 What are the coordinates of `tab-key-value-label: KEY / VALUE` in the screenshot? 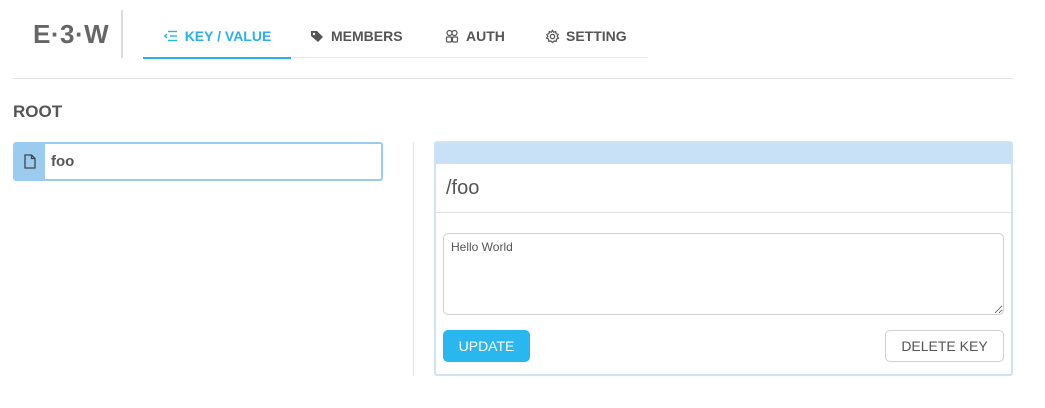 It's located at (228, 36).